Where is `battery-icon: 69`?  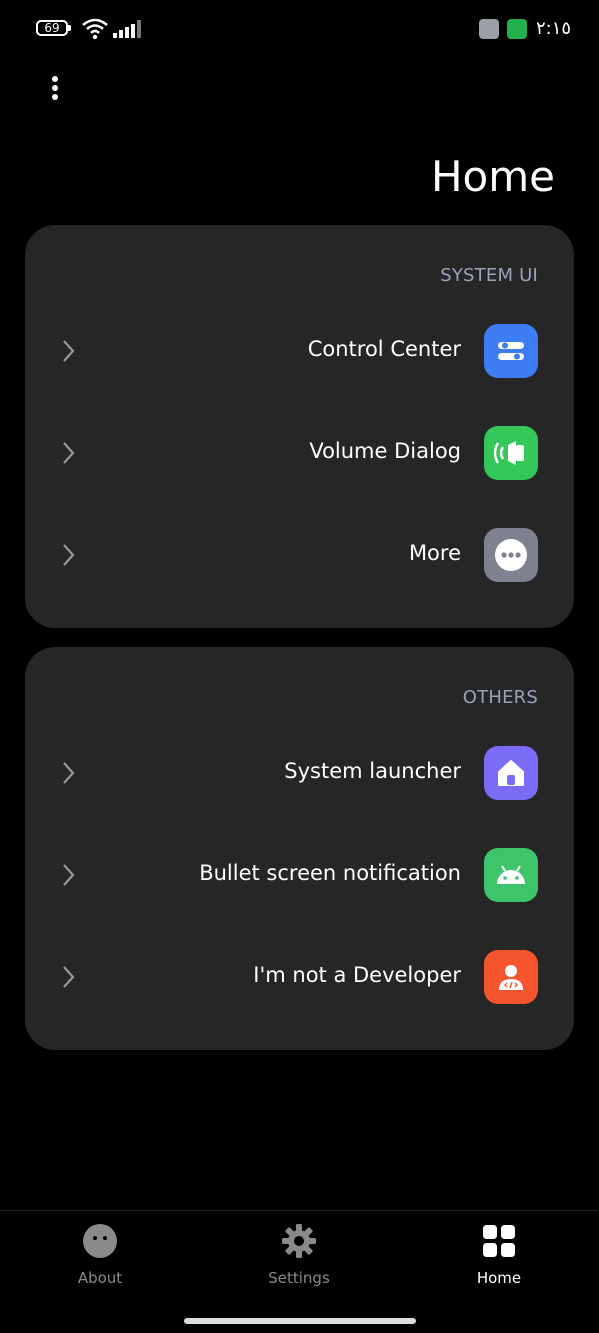
battery-icon: 69 is located at coordinates (53, 28).